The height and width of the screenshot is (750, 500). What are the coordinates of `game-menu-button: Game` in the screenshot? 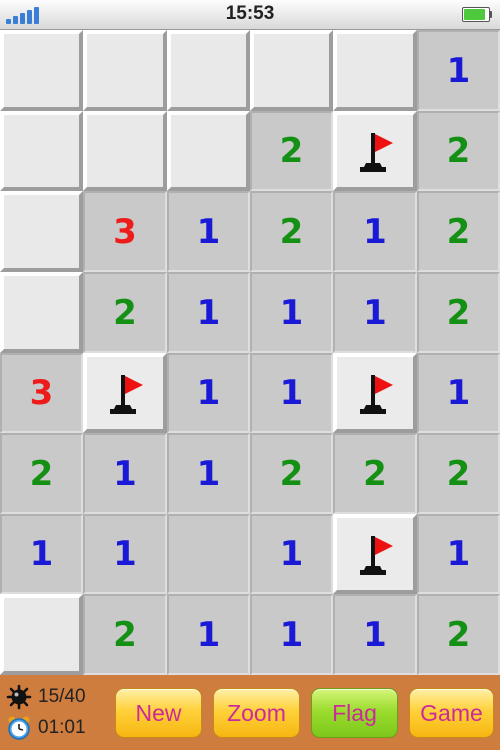 It's located at (451, 713).